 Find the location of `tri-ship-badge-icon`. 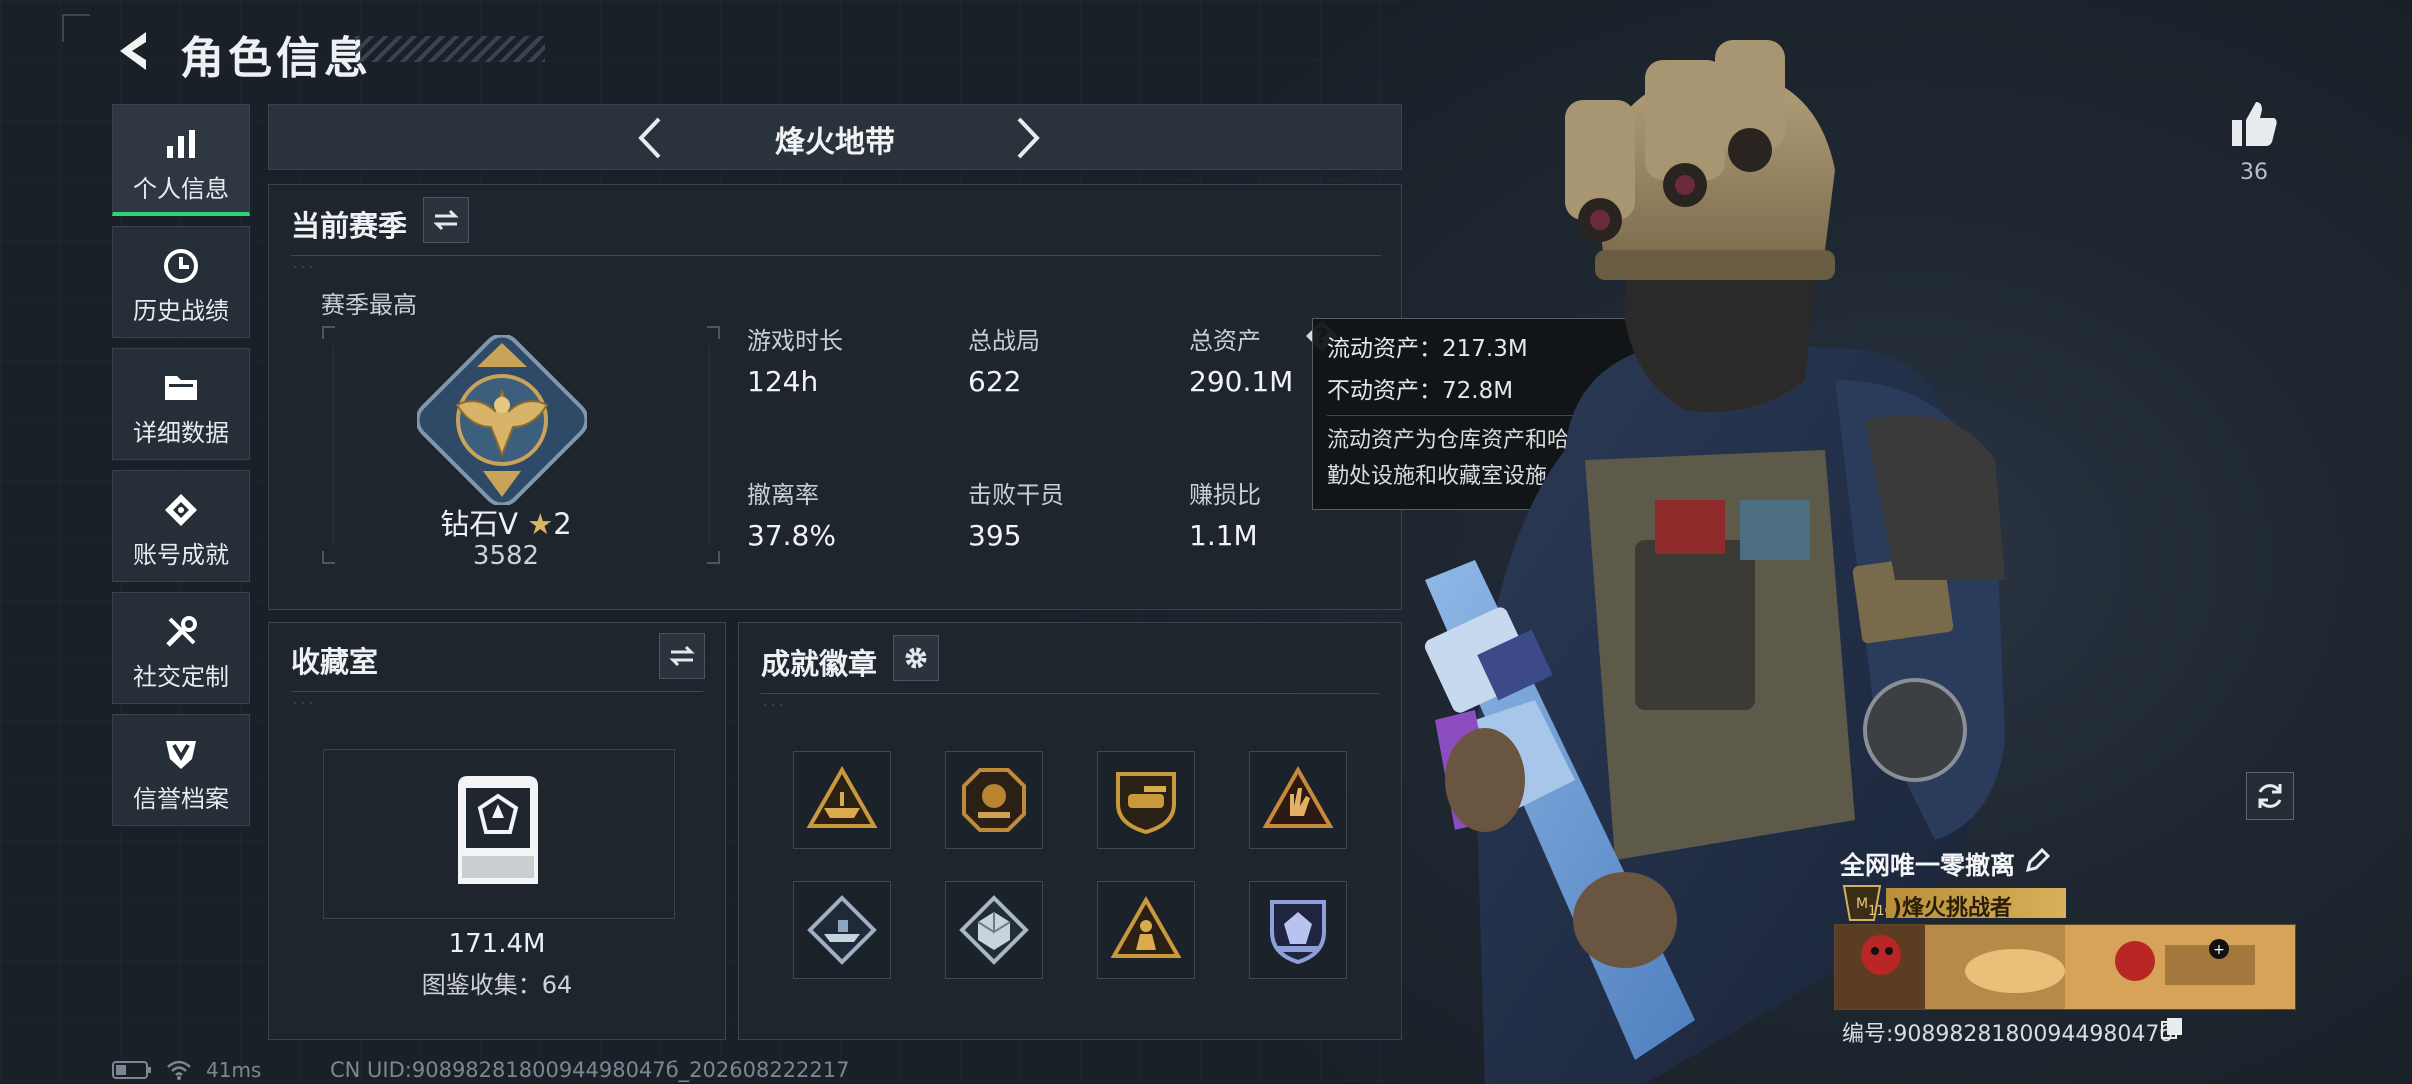

tri-ship-badge-icon is located at coordinates (842, 796).